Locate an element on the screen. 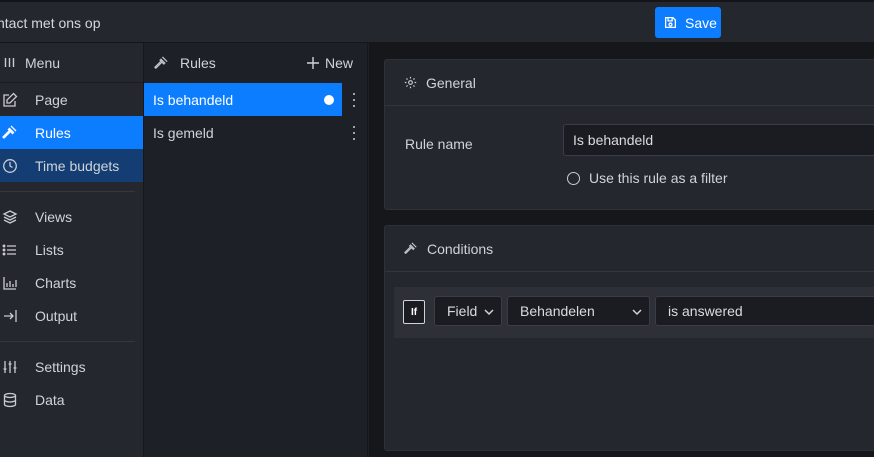 The image size is (874, 457). menu-item-label: Lists is located at coordinates (49, 249).